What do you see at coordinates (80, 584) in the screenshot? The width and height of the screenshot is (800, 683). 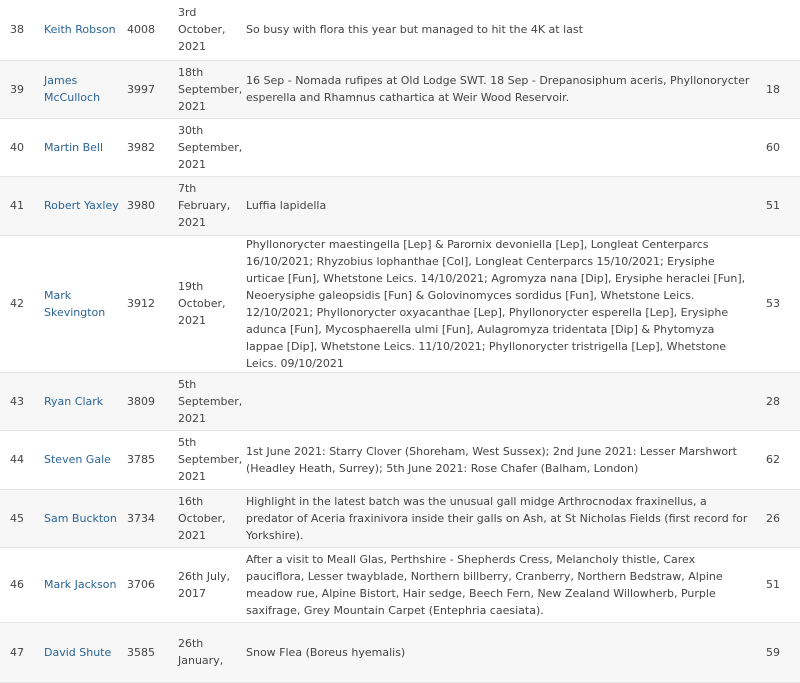 I see `member-name-link: Mark Jackson` at bounding box center [80, 584].